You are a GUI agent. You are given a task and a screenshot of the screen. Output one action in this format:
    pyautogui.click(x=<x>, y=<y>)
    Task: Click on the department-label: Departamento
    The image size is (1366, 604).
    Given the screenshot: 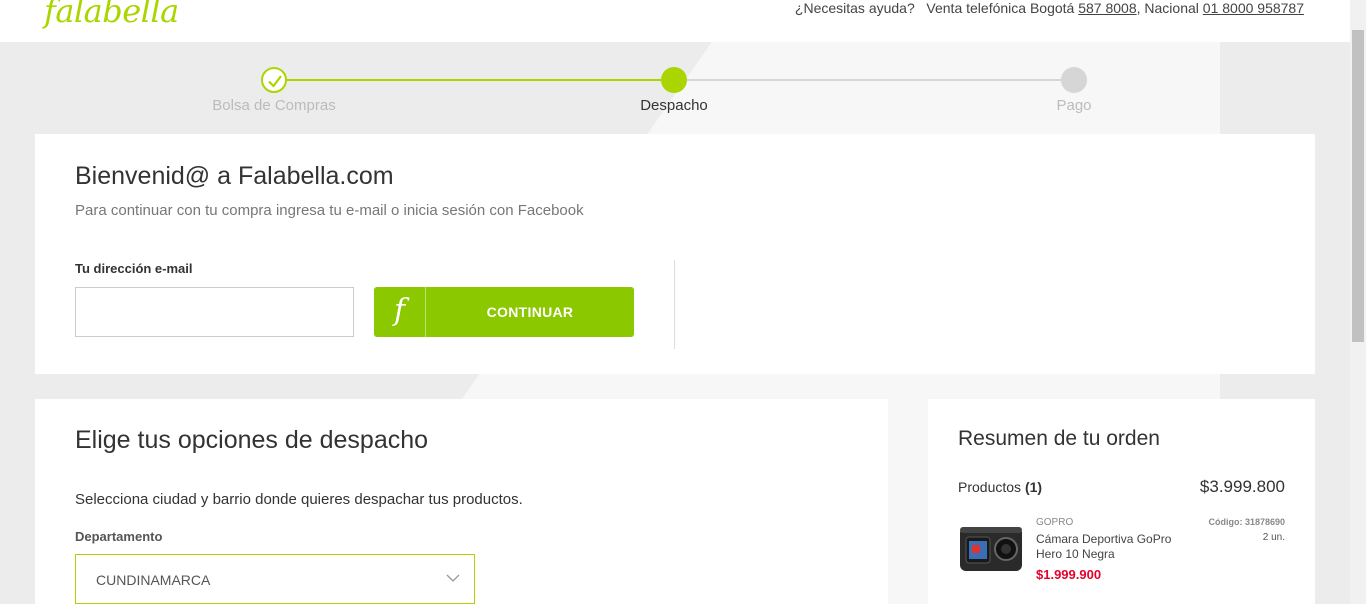 What is the action you would take?
    pyautogui.click(x=119, y=536)
    